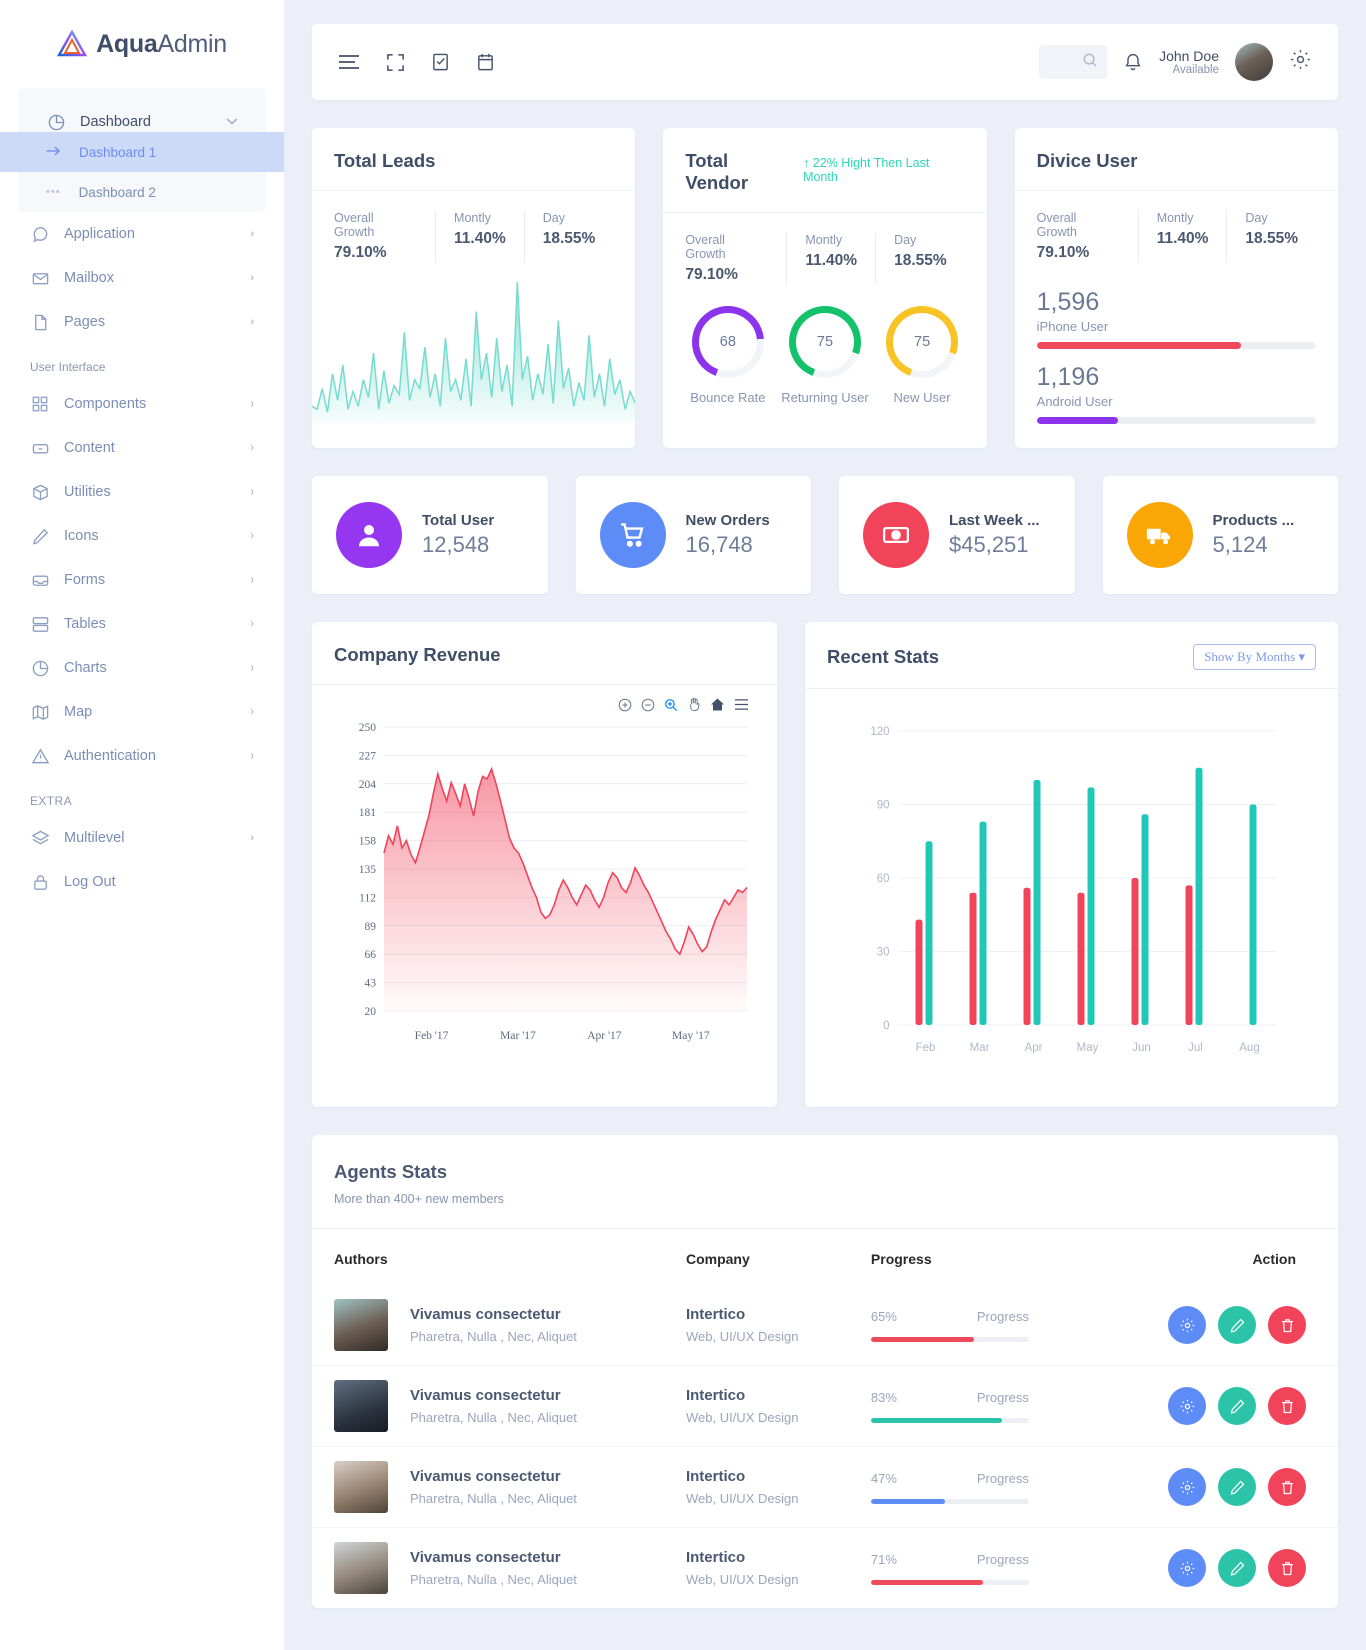  What do you see at coordinates (142, 882) in the screenshot?
I see `sidebar-item-logout: Log Out` at bounding box center [142, 882].